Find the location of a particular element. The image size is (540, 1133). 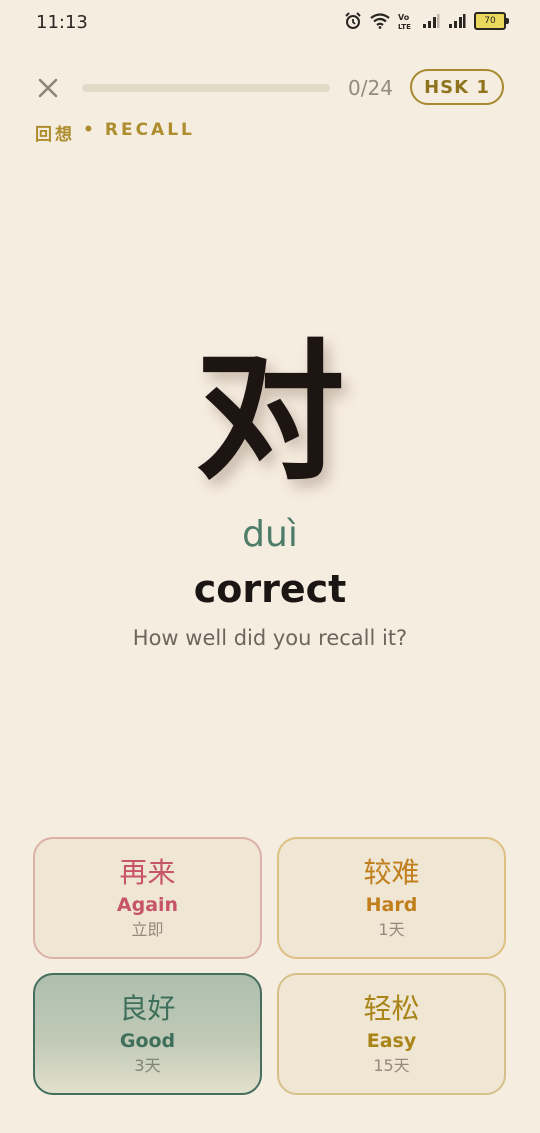

battery-icon: 70 is located at coordinates (491, 21).